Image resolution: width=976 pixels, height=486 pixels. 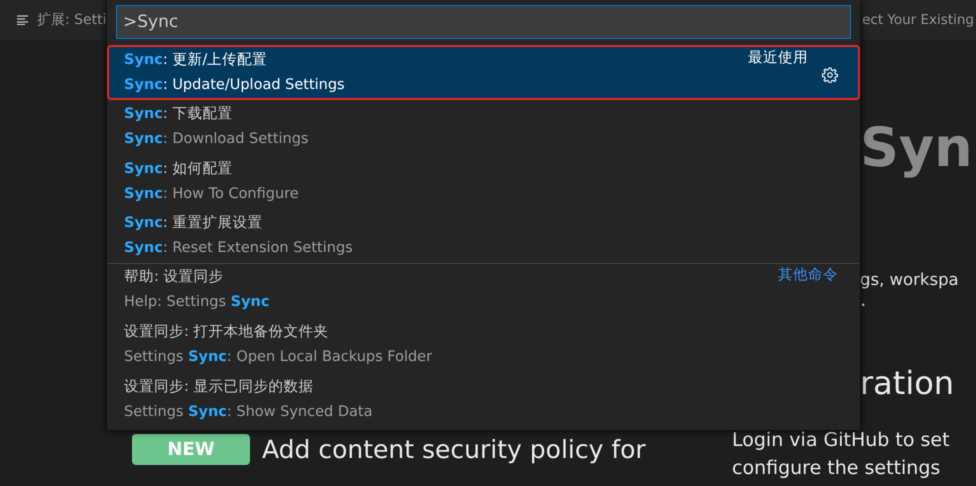 What do you see at coordinates (454, 449) in the screenshot?
I see `feature-title: Add content security policy for` at bounding box center [454, 449].